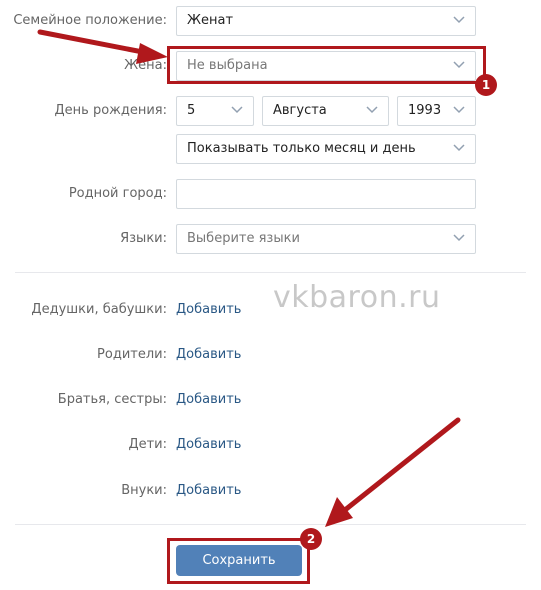  Describe the element at coordinates (326, 194) in the screenshot. I see `hometown-input` at that location.